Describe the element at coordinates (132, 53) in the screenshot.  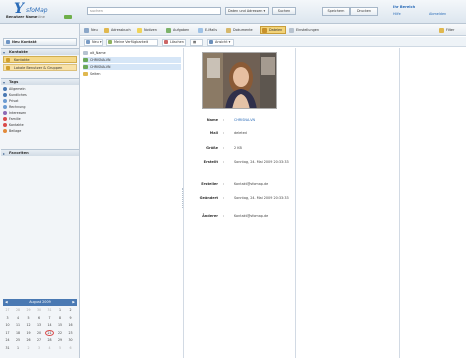
I see `list-item: alt_Name` at that location.